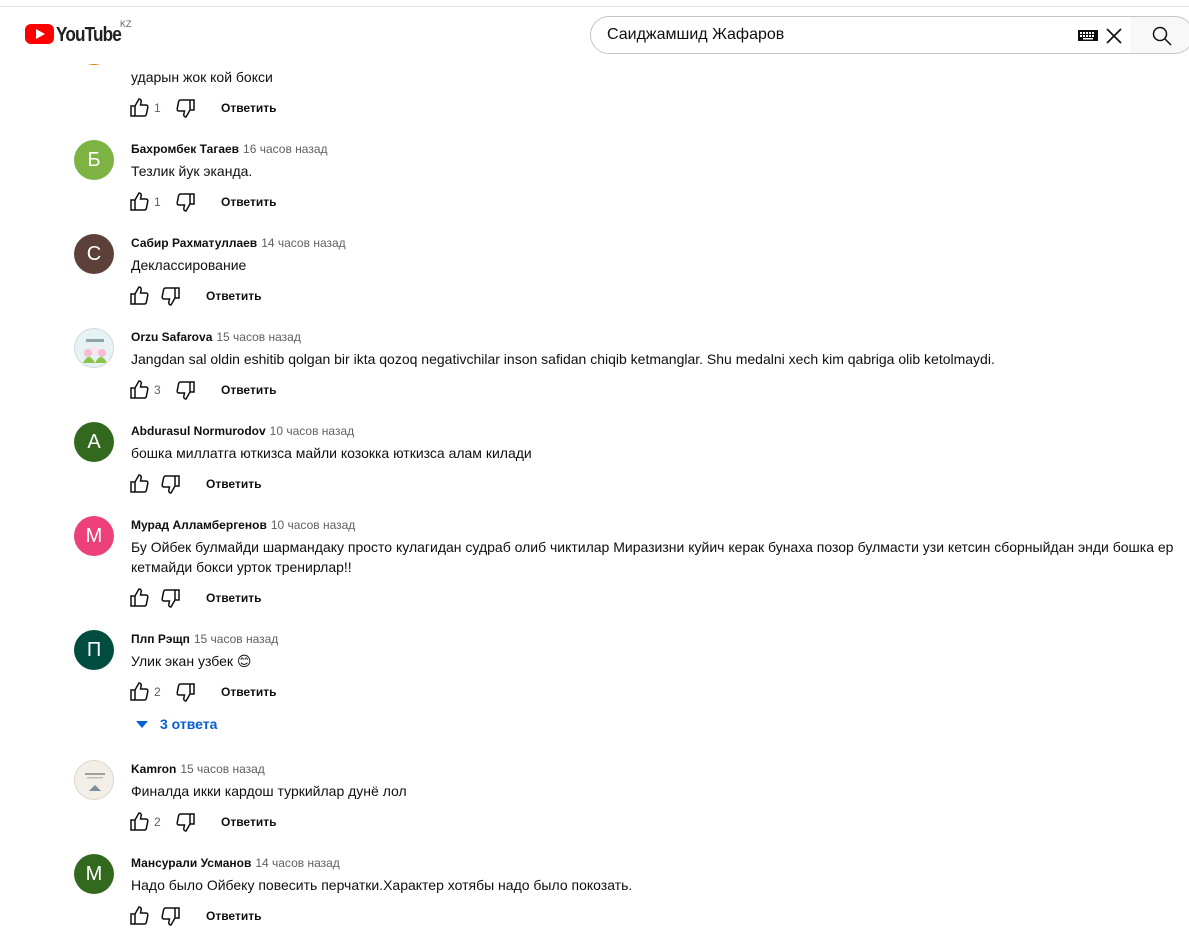 This screenshot has height=933, width=1189. What do you see at coordinates (241, 567) in the screenshot?
I see `comment-text-line: кетмайди бокси урток тренирлар!!` at bounding box center [241, 567].